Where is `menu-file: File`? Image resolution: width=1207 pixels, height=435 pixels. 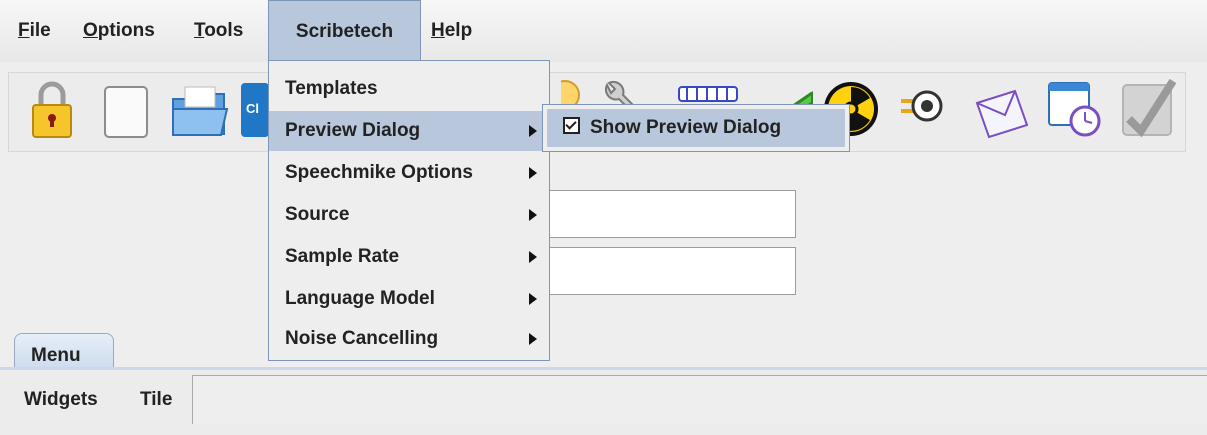 menu-file: File is located at coordinates (34, 31).